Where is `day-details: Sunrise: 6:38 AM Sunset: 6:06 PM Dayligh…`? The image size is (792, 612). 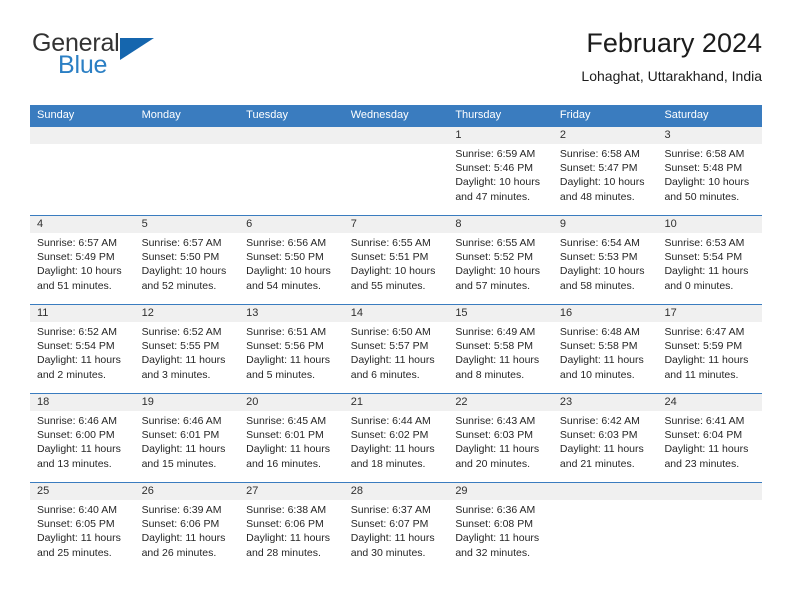
day-details: Sunrise: 6:38 AM Sunset: 6:06 PM Dayligh… is located at coordinates (291, 530).